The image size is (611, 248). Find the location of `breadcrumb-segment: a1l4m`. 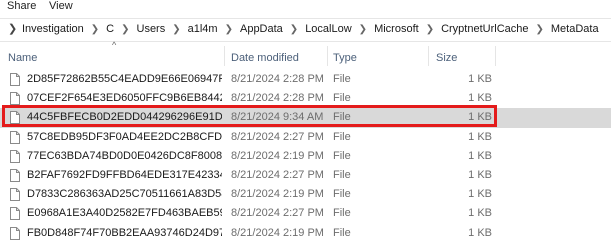

breadcrumb-segment: a1l4m is located at coordinates (203, 29).